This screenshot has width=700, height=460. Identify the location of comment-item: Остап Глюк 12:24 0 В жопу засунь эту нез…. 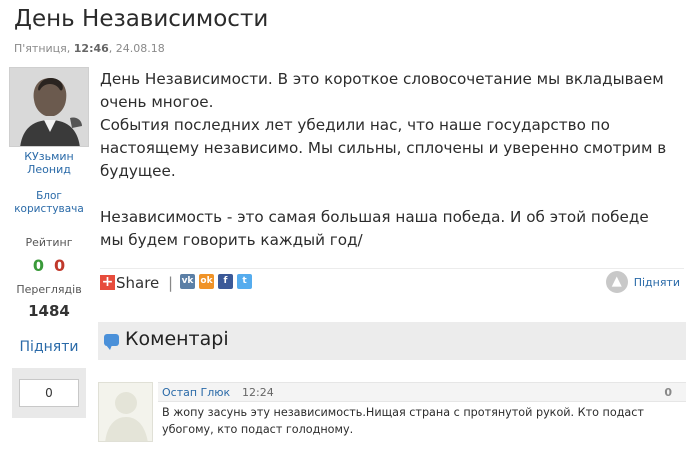
(392, 413).